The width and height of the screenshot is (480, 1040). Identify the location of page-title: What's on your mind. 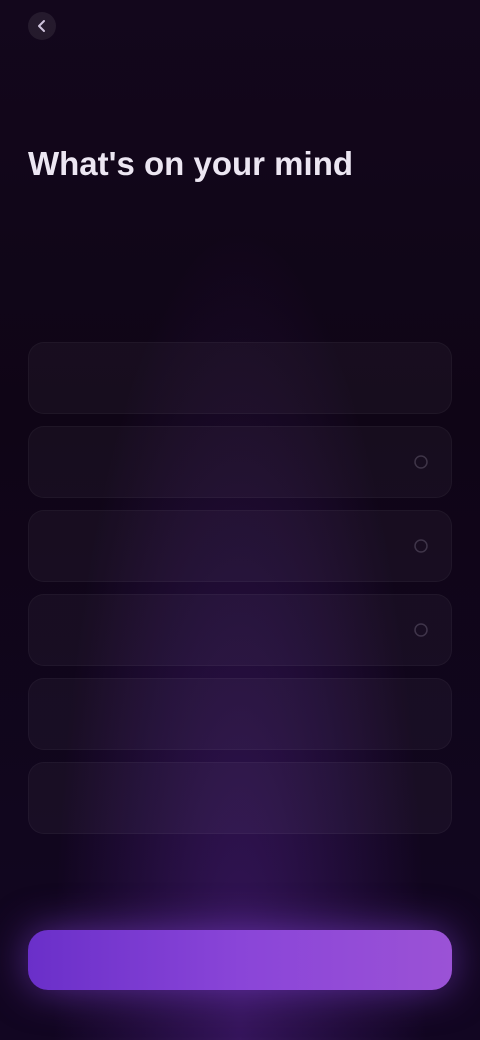
(228, 164).